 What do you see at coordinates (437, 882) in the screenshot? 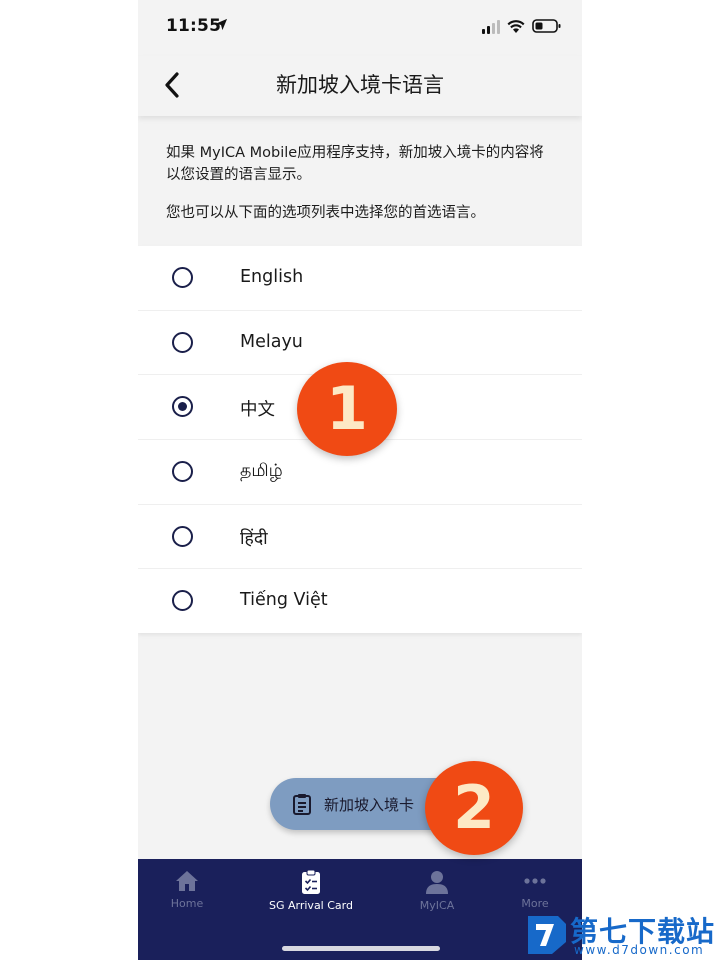
I see `person-icon` at bounding box center [437, 882].